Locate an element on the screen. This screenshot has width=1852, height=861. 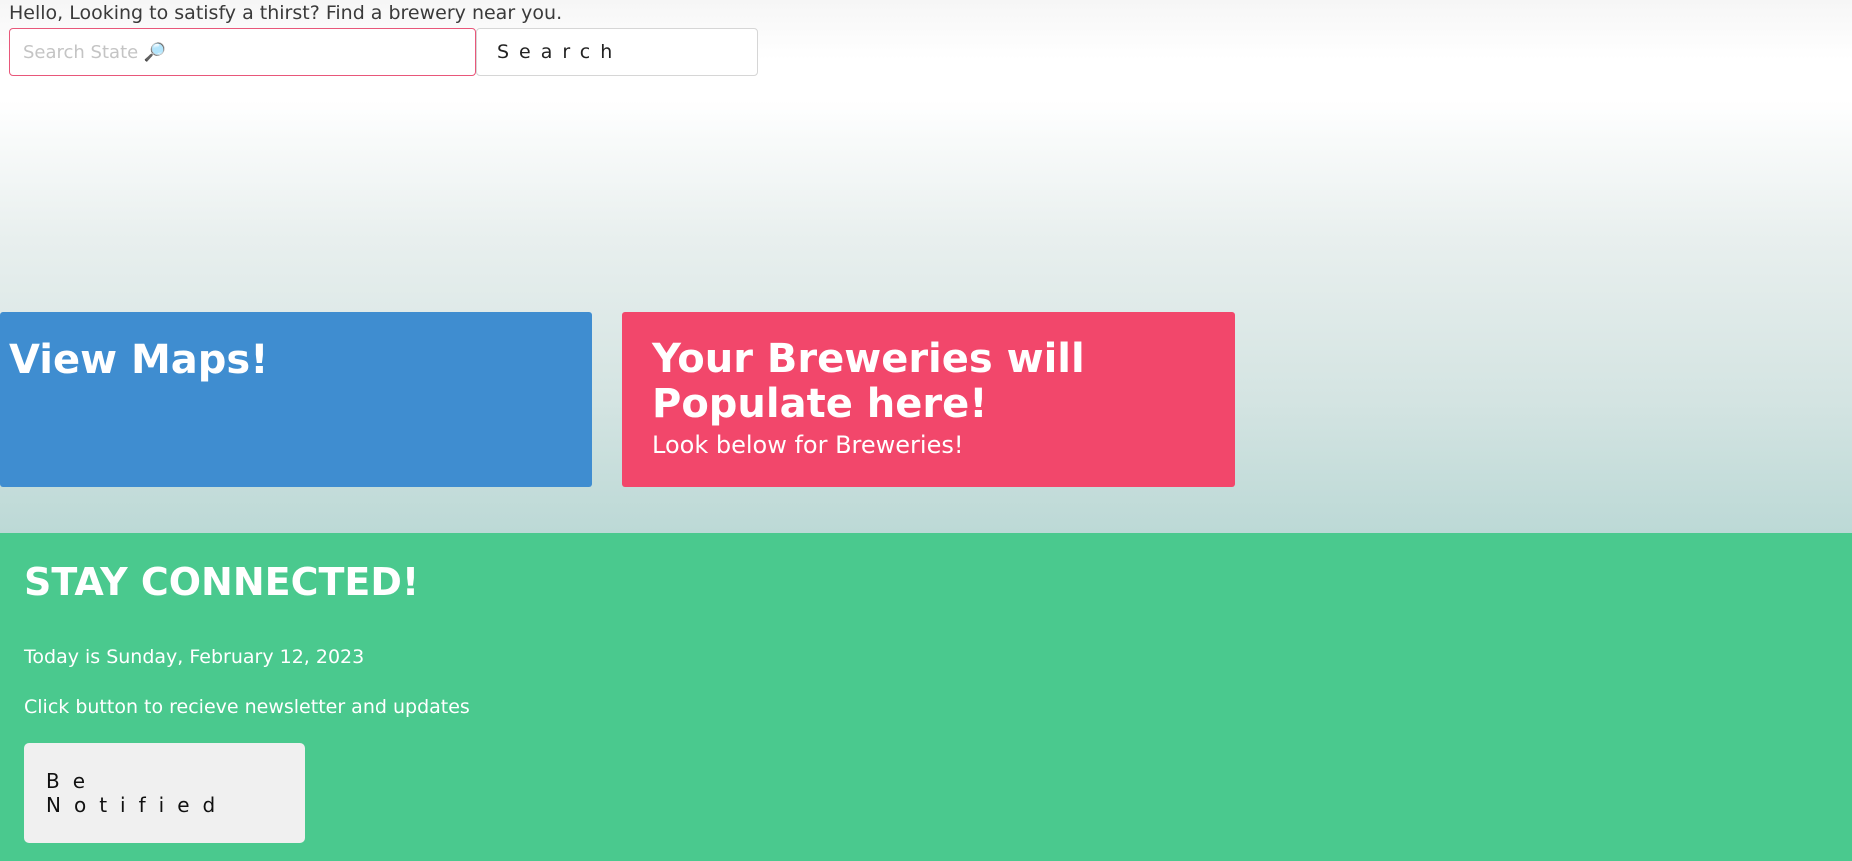
search-button: Search is located at coordinates (617, 52).